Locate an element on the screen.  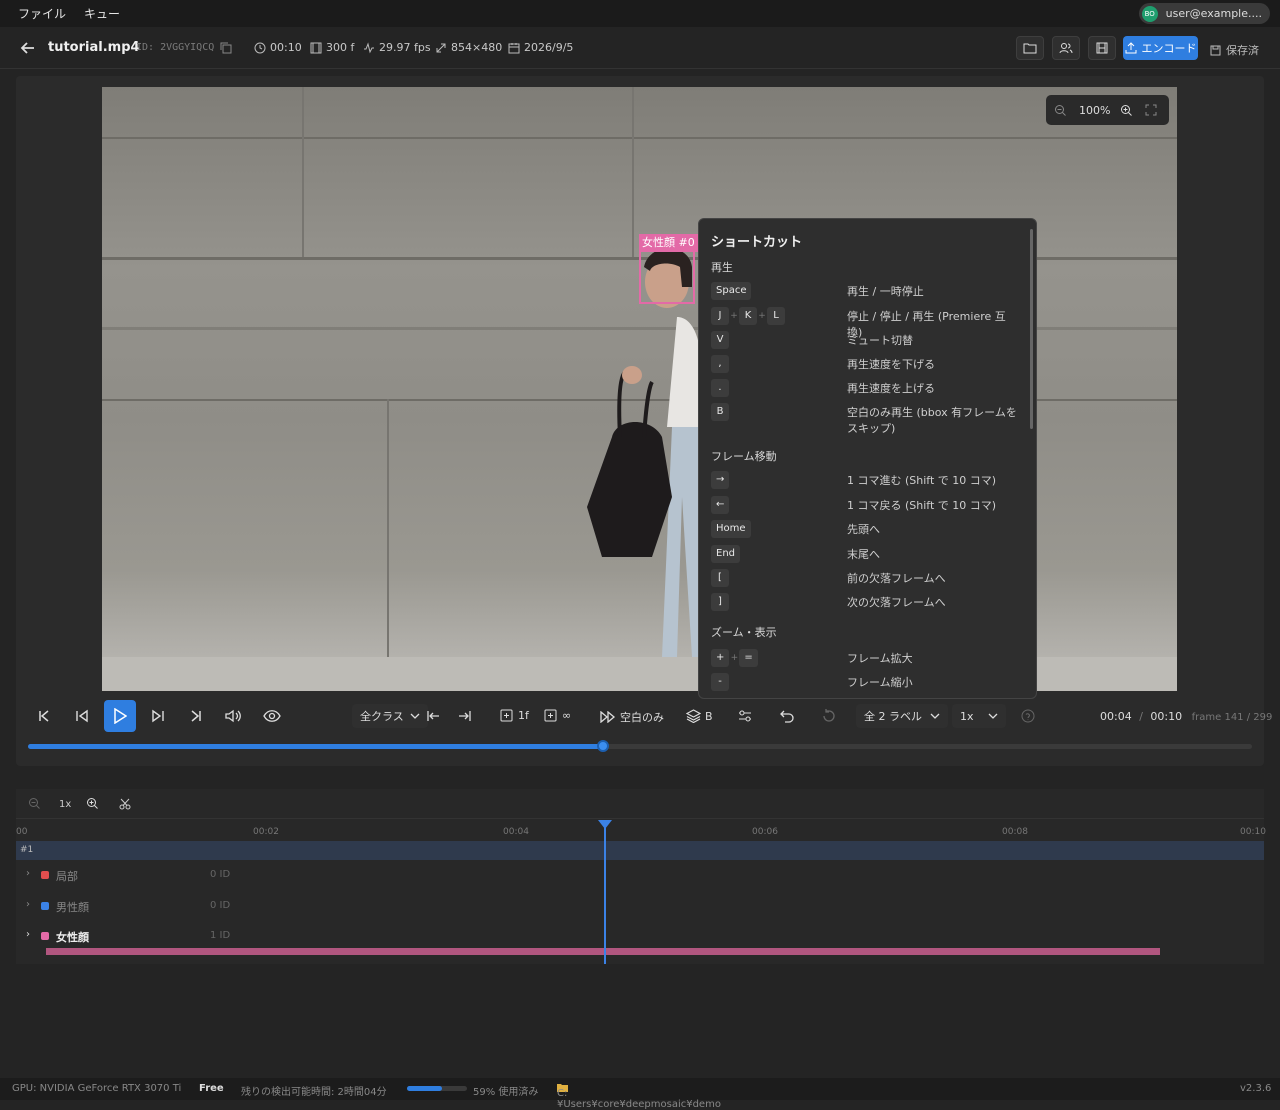
shortcut-key: Space is located at coordinates (731, 291).